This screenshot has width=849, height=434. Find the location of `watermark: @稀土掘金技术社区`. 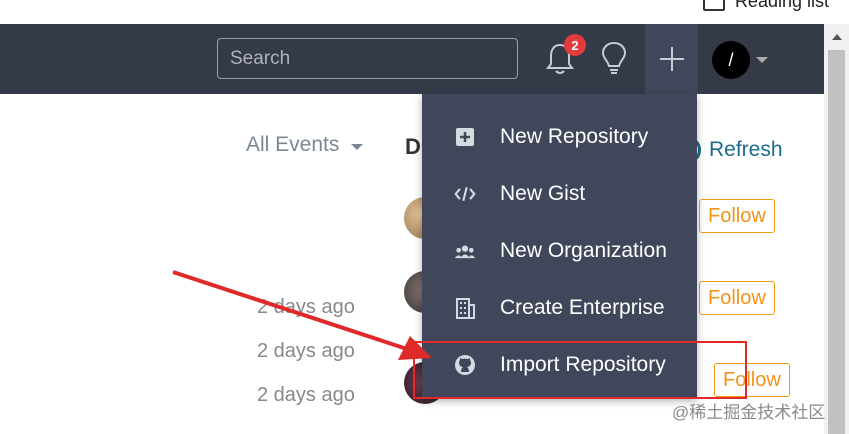

watermark: @稀土掘金技术社区 is located at coordinates (749, 412).